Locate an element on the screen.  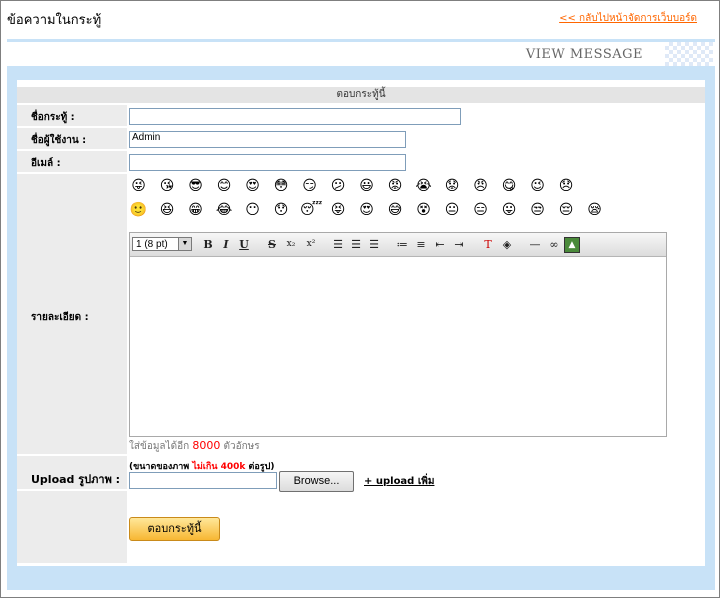
link-icon: ∞ is located at coordinates (554, 244).